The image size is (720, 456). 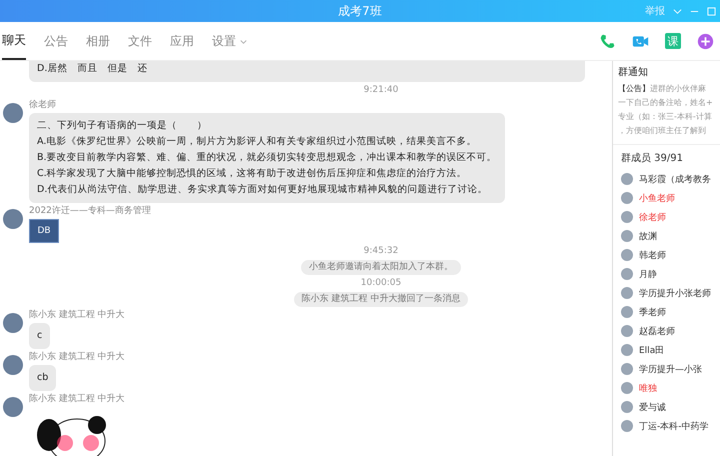 I want to click on system-notice: 陈小东 建筑工程 中升大撤回了一条消息, so click(x=381, y=299).